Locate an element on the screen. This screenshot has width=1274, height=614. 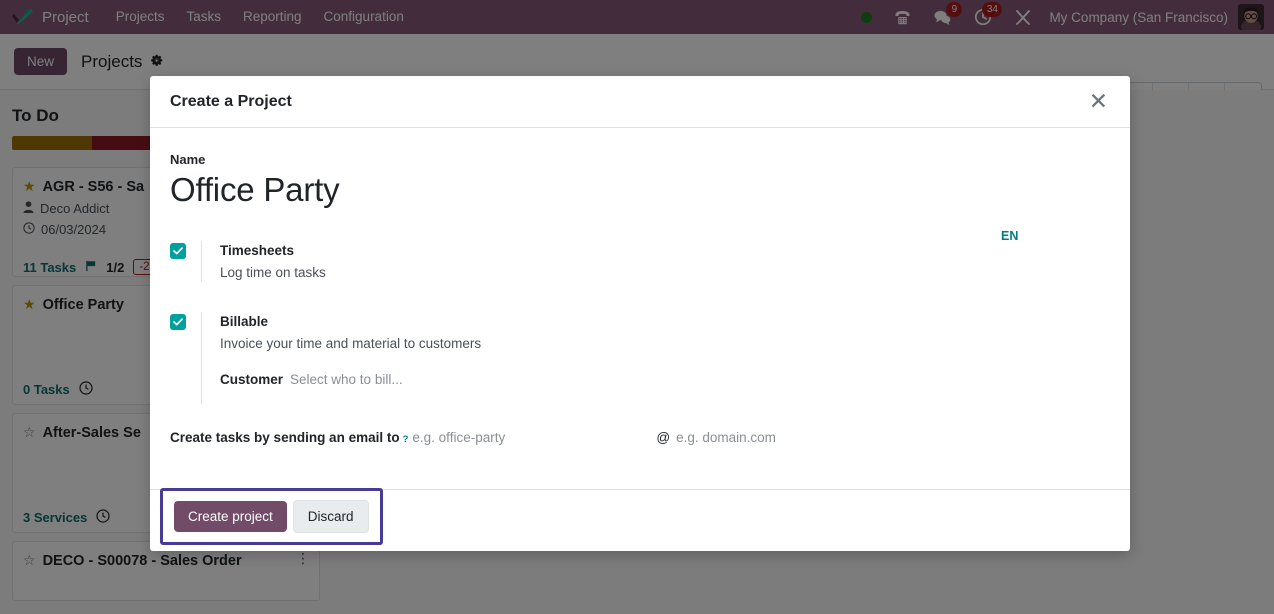
billable-checkbox is located at coordinates (178, 322).